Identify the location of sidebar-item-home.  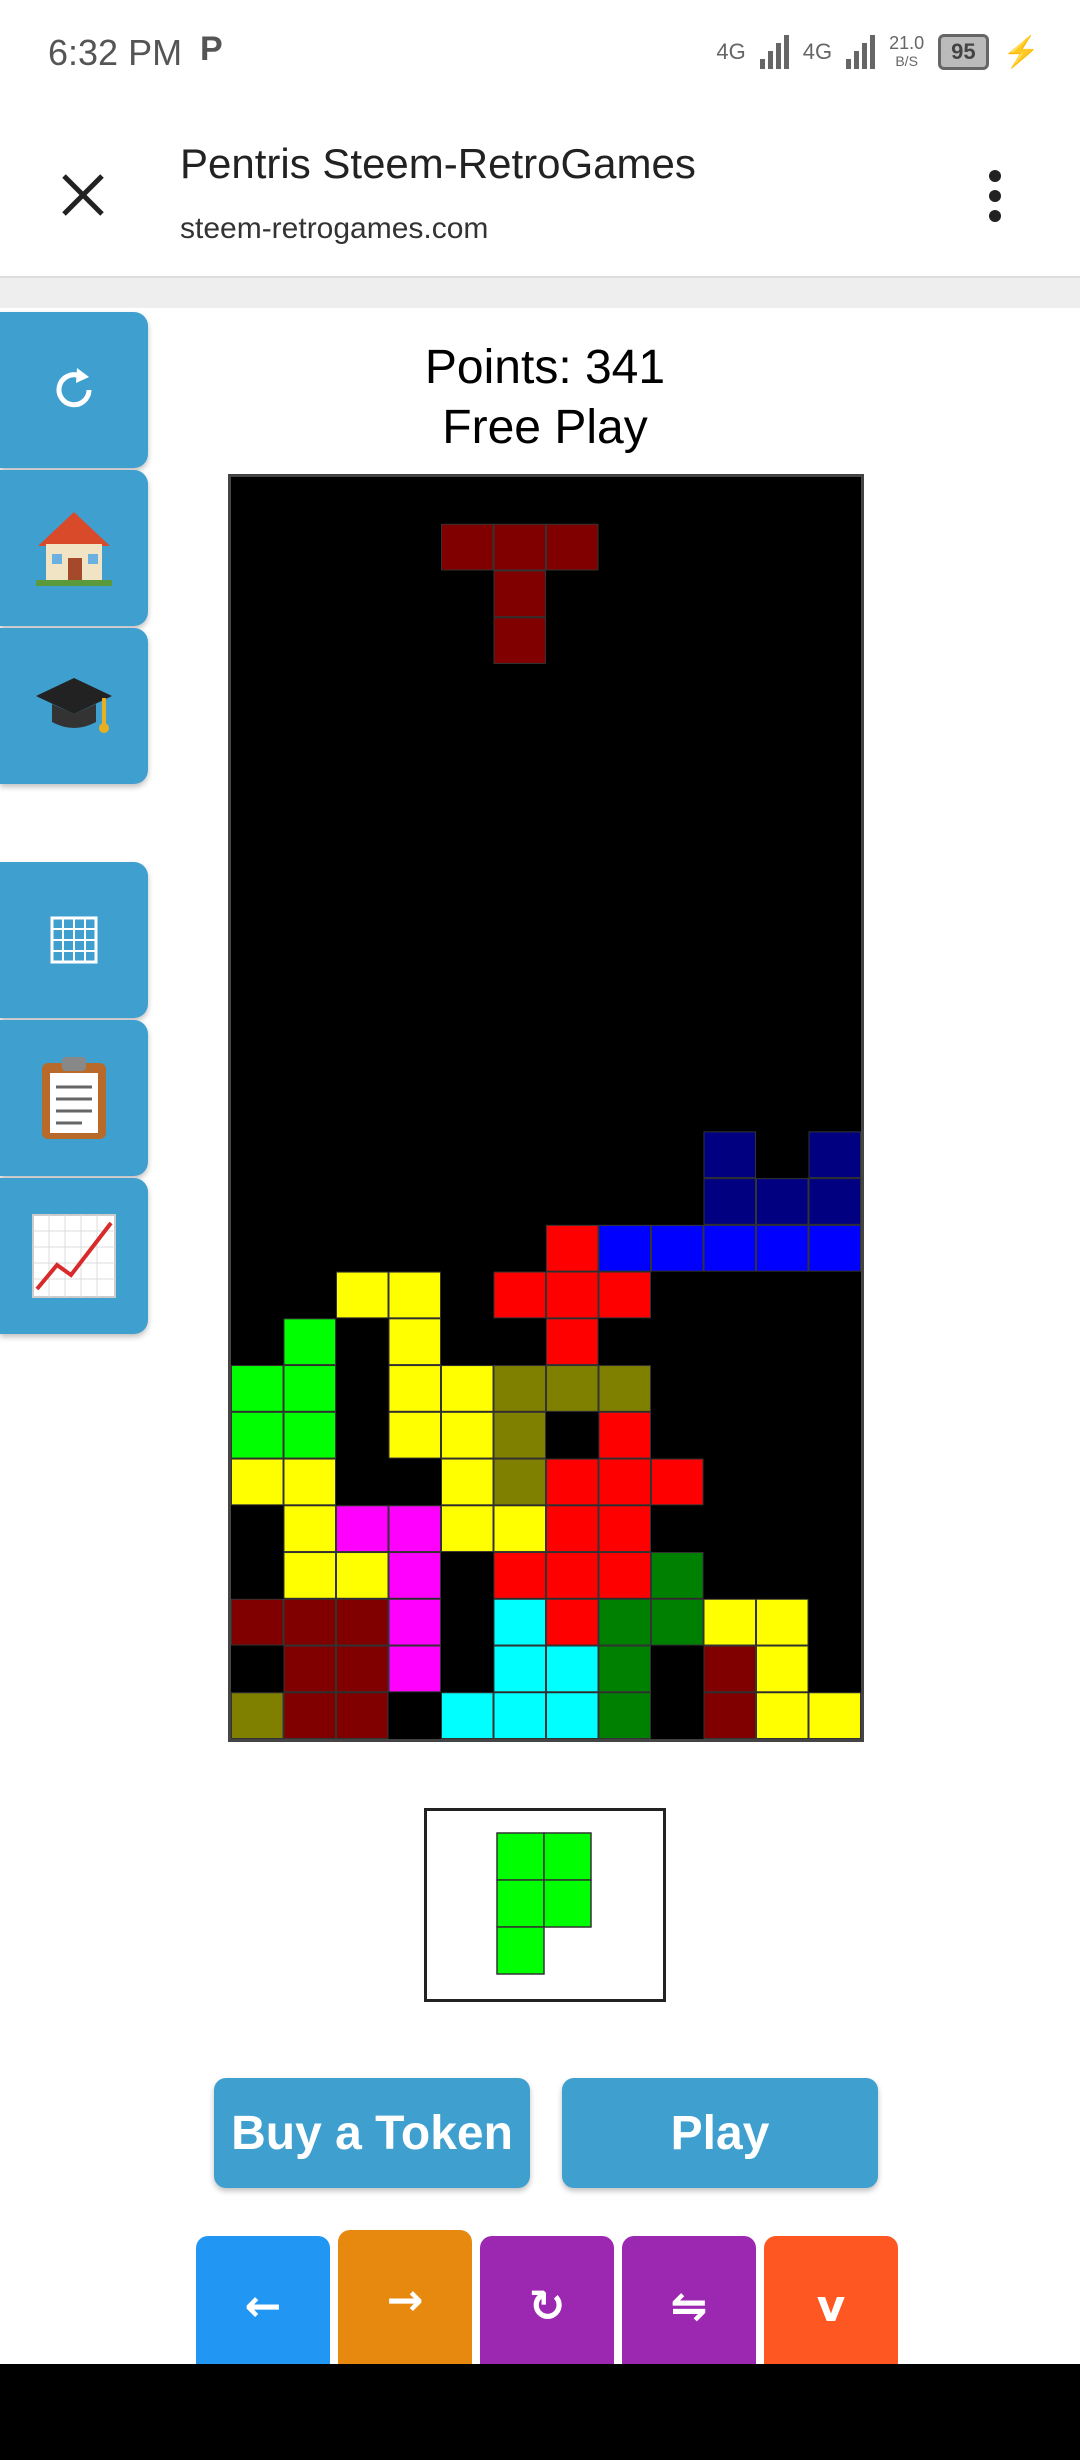
(74, 548).